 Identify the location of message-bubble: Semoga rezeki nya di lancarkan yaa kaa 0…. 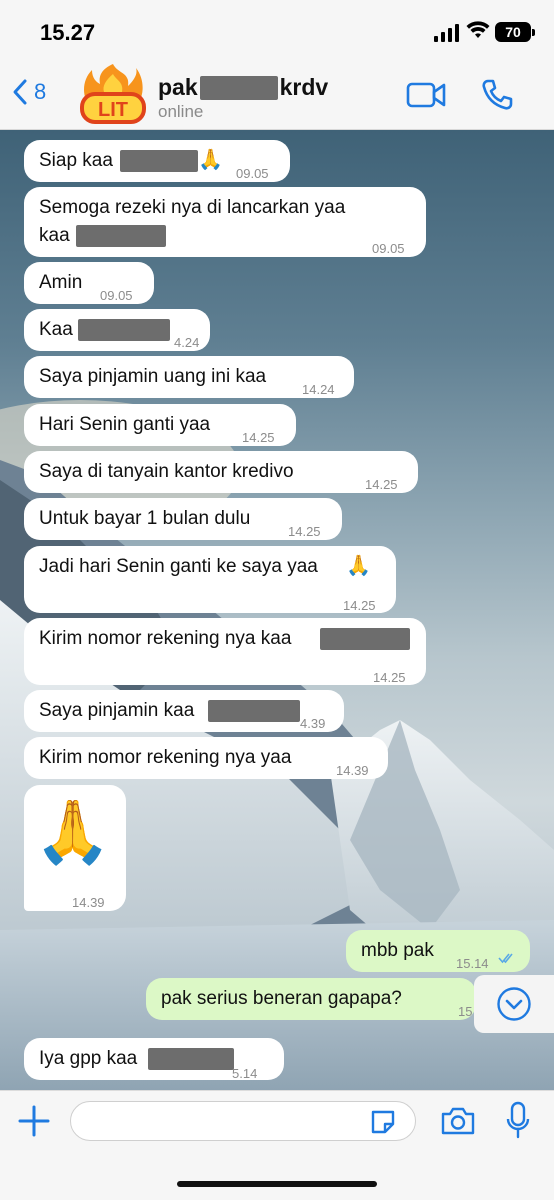
(225, 222).